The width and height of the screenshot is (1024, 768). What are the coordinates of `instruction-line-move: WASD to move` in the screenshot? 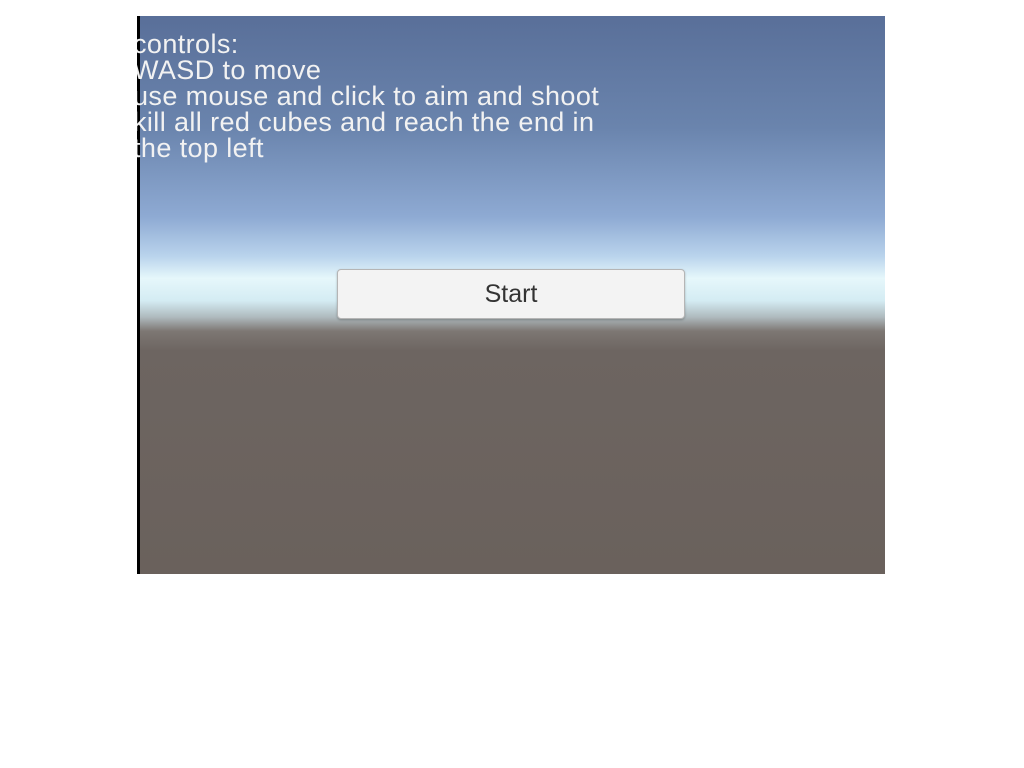 It's located at (229, 70).